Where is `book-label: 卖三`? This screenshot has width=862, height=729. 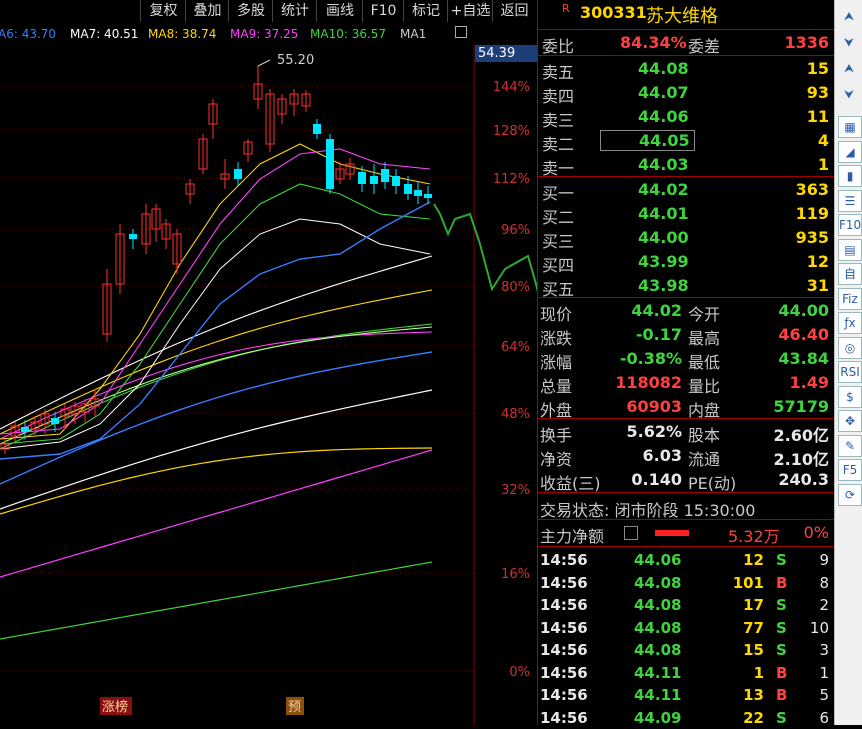 book-label: 卖三 is located at coordinates (558, 119).